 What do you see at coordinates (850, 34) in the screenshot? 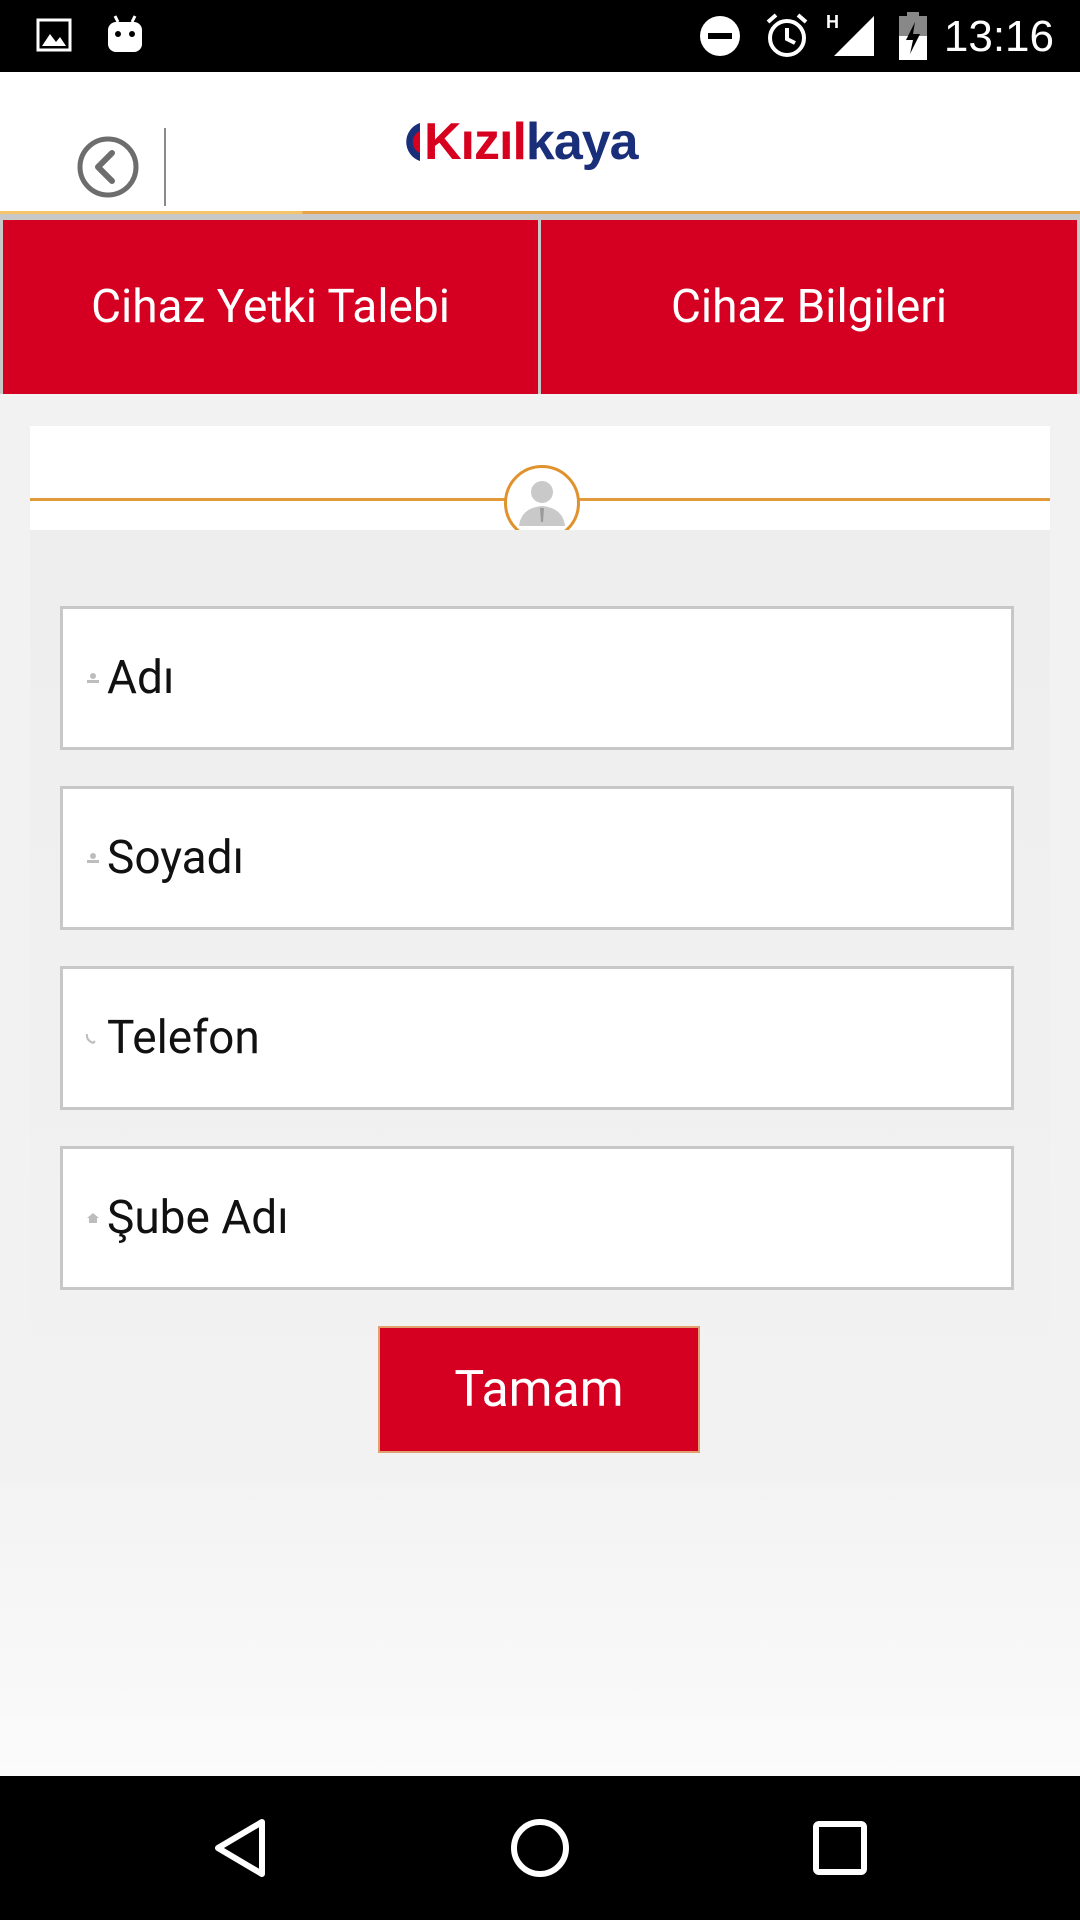
I see `signal-icon: H` at bounding box center [850, 34].